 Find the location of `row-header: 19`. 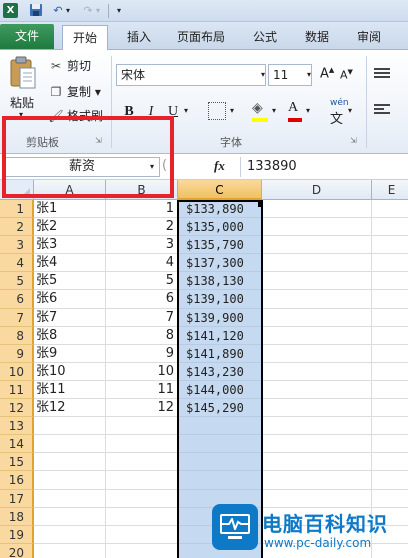

row-header: 19 is located at coordinates (17, 534).